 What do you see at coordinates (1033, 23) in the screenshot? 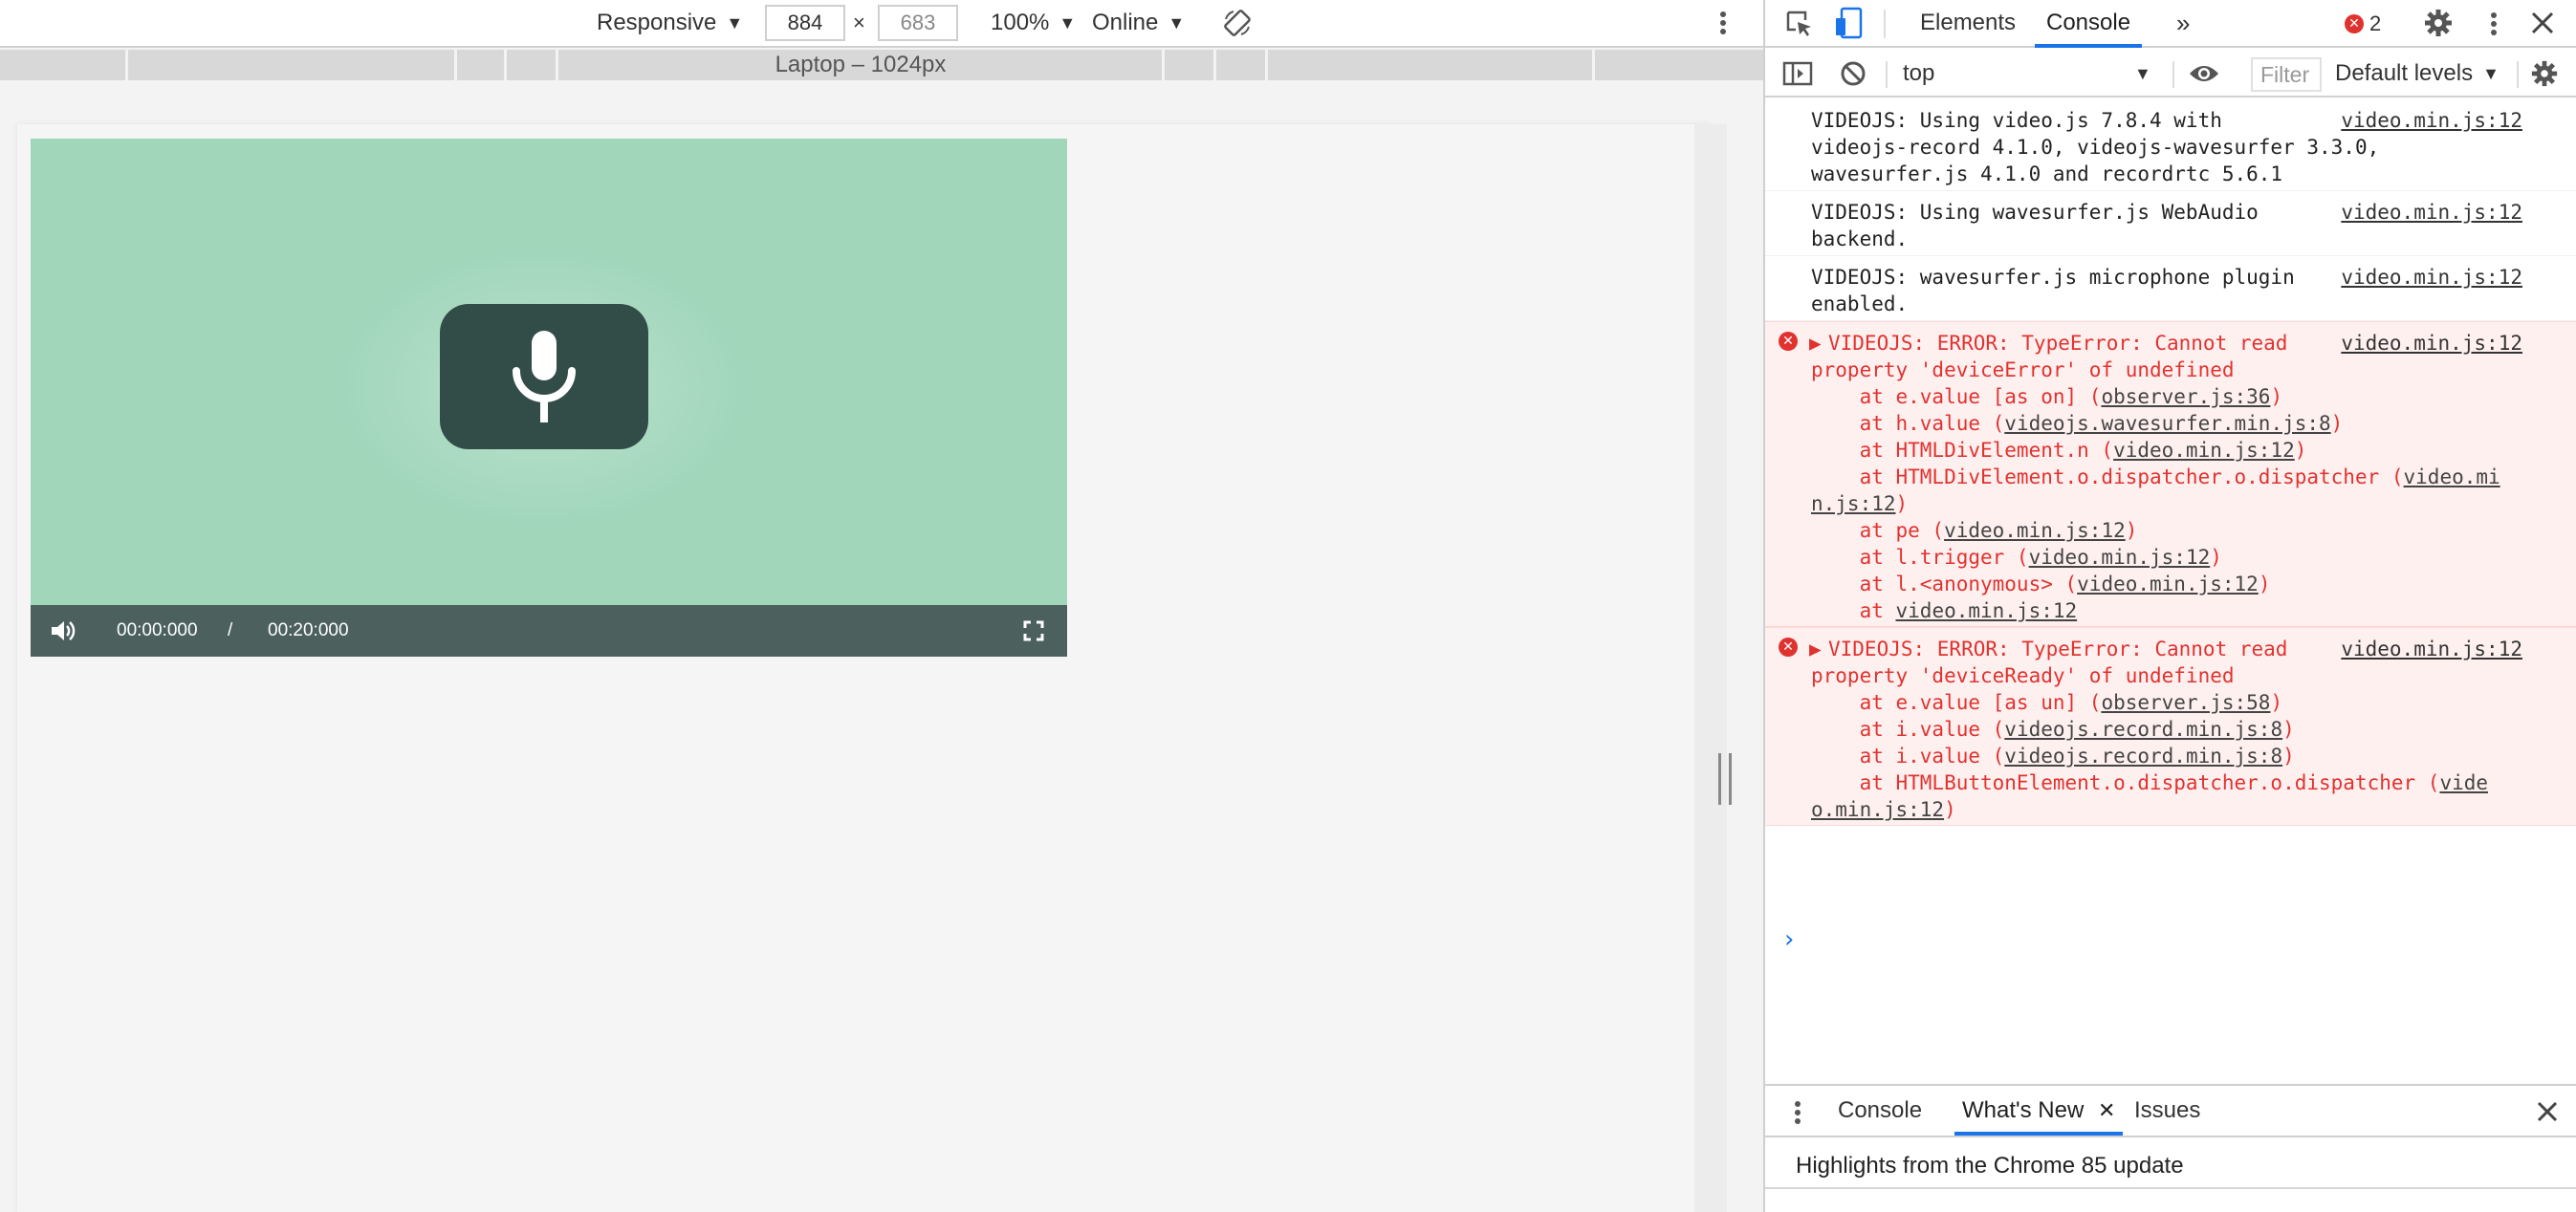
I see `zoom-select: 100% ▼` at bounding box center [1033, 23].